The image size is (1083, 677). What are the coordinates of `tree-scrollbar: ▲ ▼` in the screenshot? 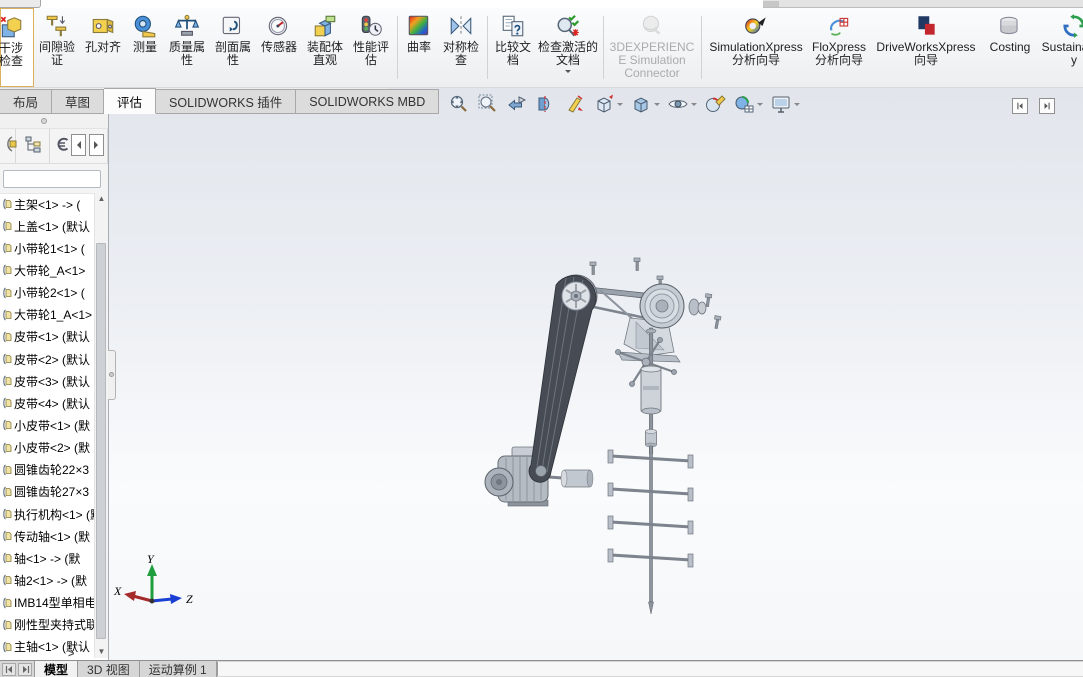 It's located at (101, 425).